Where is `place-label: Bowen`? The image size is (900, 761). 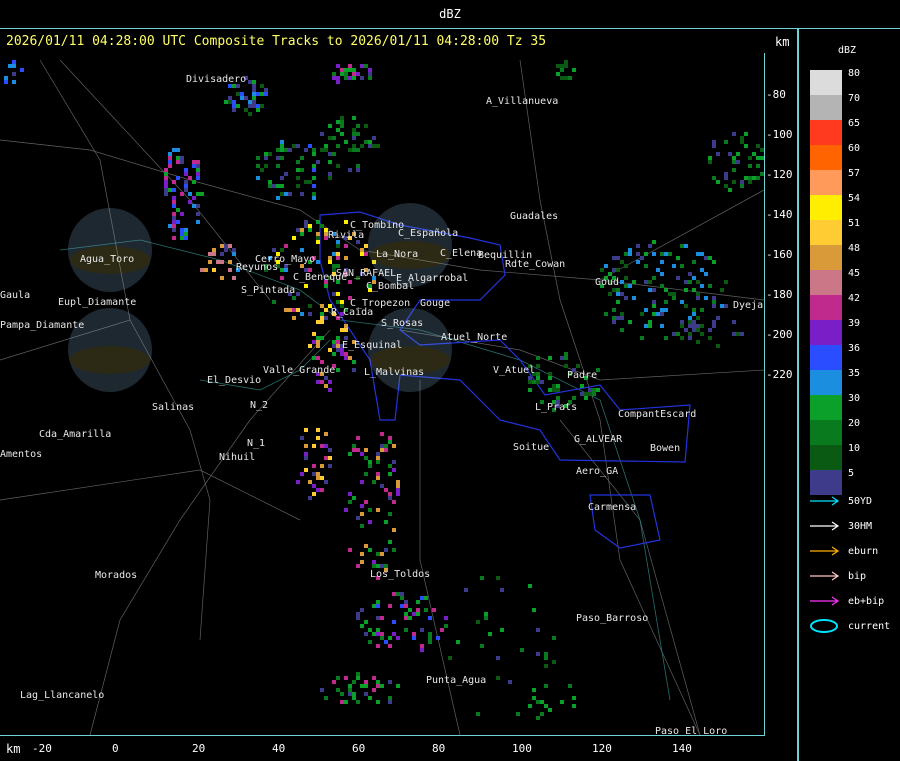 place-label: Bowen is located at coordinates (665, 448).